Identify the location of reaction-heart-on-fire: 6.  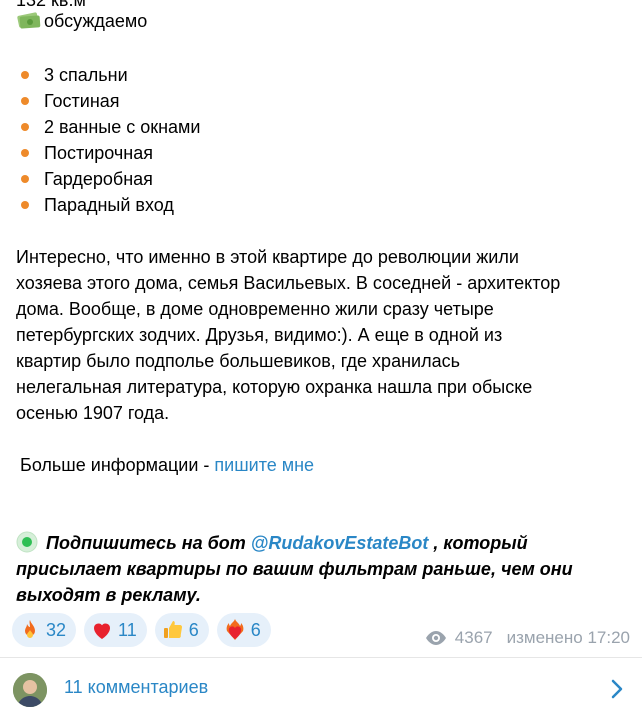
(243, 630).